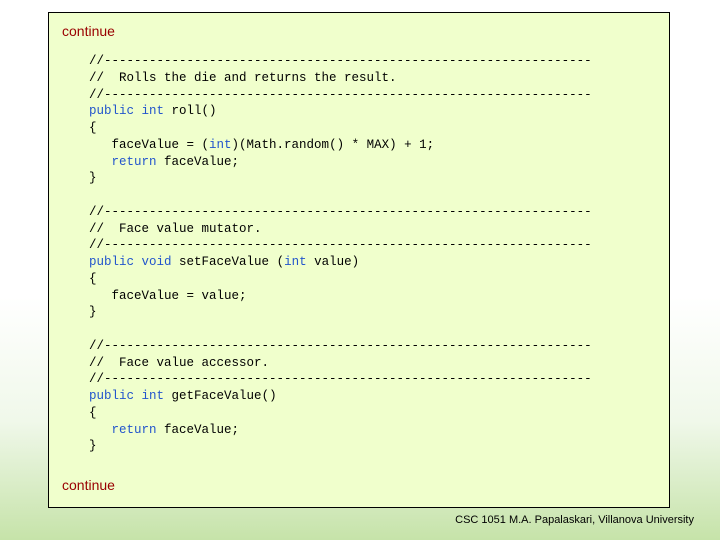  Describe the element at coordinates (149, 144) in the screenshot. I see `code-text: faceValue = (` at that location.